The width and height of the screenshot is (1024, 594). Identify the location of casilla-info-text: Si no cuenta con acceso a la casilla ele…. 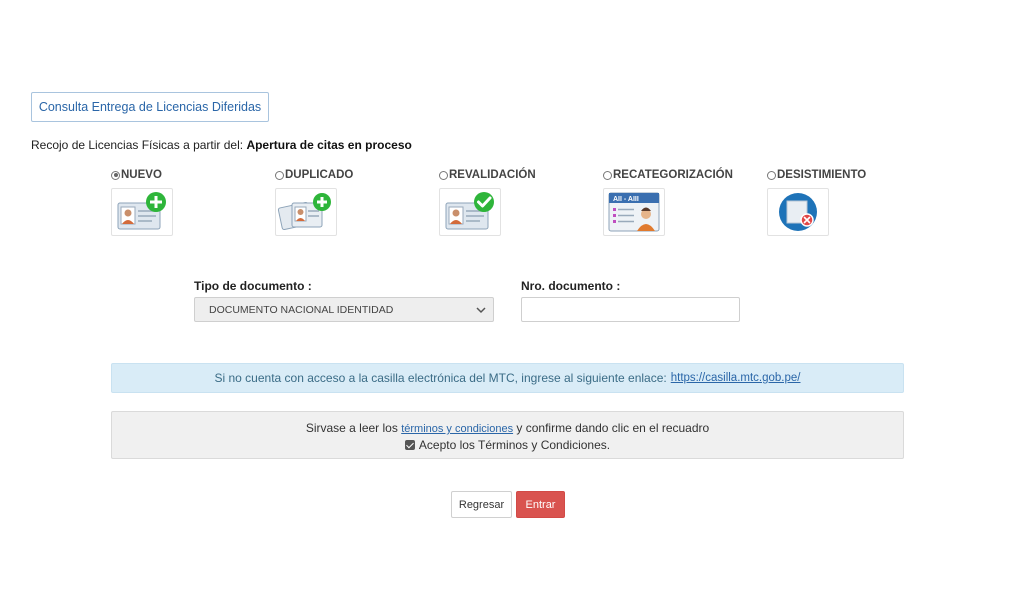
(440, 378).